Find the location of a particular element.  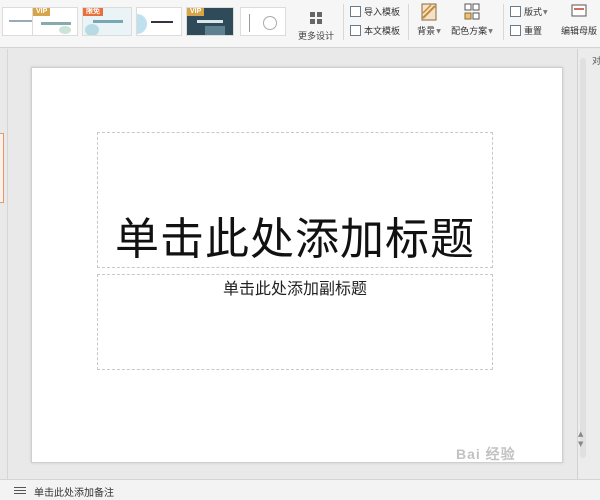

layout-button: 版式▼ is located at coordinates (529, 13).